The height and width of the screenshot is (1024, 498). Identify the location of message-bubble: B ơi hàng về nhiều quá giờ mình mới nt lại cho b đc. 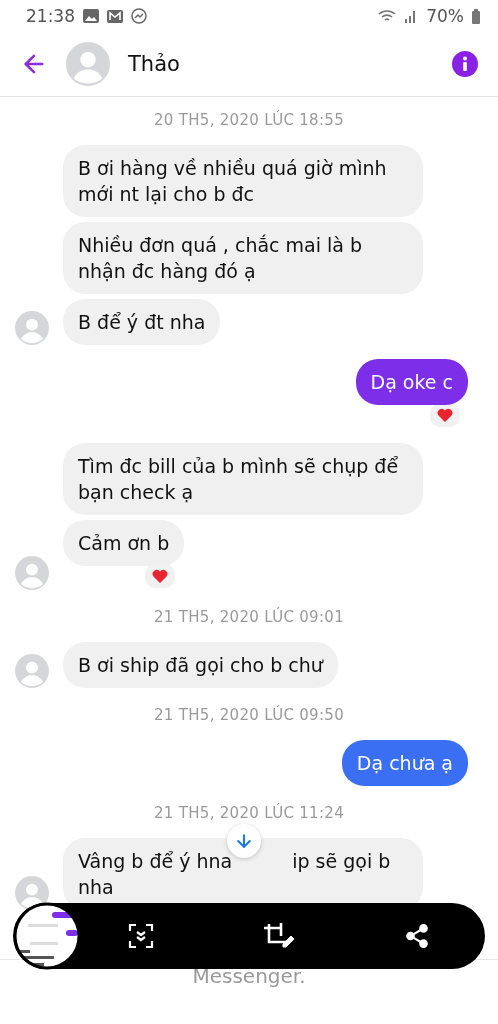
(243, 181).